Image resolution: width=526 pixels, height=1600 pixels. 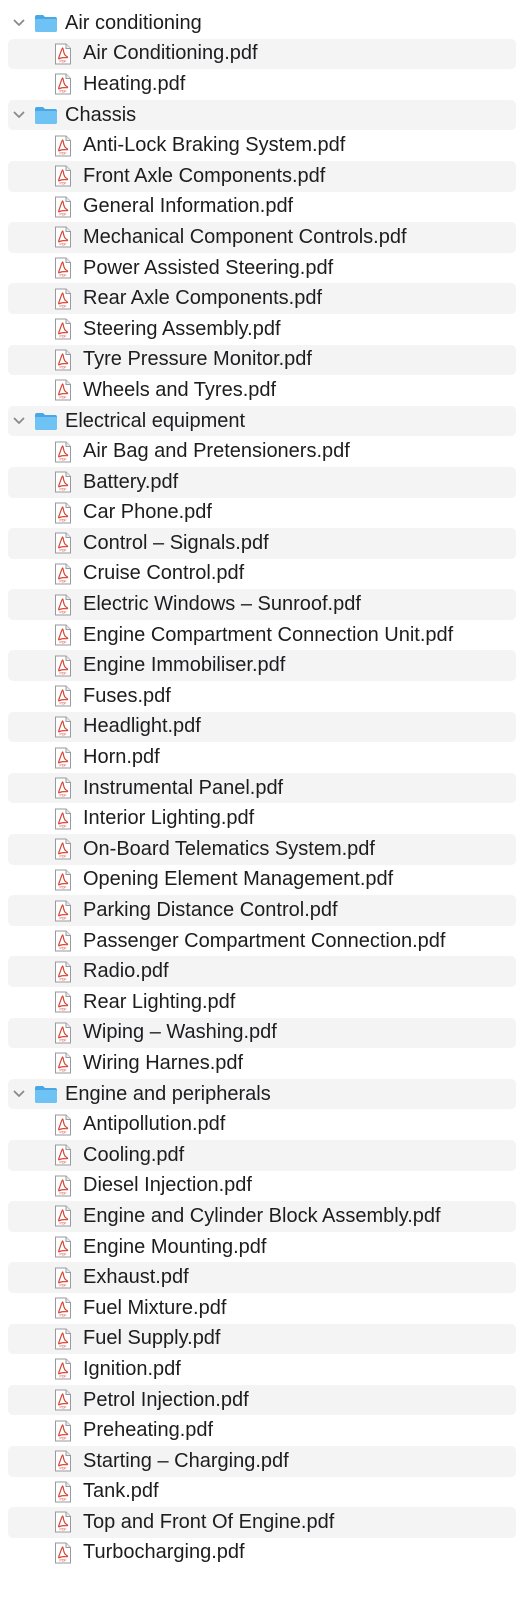 What do you see at coordinates (263, 360) in the screenshot?
I see `file-row: PDF Tyre Pressure Monitor.pdf` at bounding box center [263, 360].